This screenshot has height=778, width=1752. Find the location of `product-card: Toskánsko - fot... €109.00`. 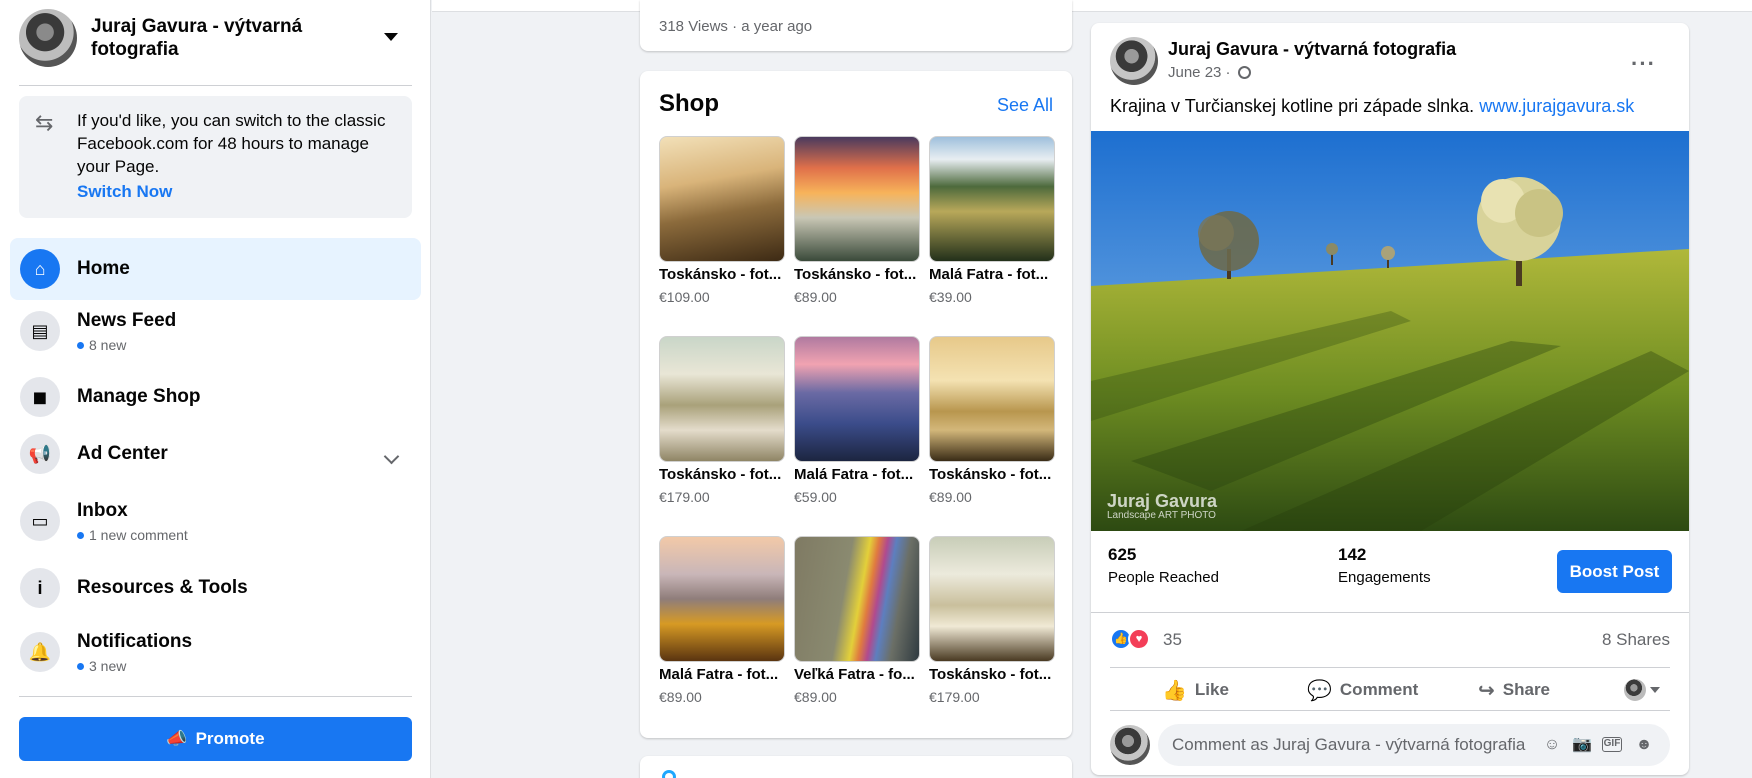

product-card: Toskánsko - fot... €109.00 is located at coordinates (722, 220).